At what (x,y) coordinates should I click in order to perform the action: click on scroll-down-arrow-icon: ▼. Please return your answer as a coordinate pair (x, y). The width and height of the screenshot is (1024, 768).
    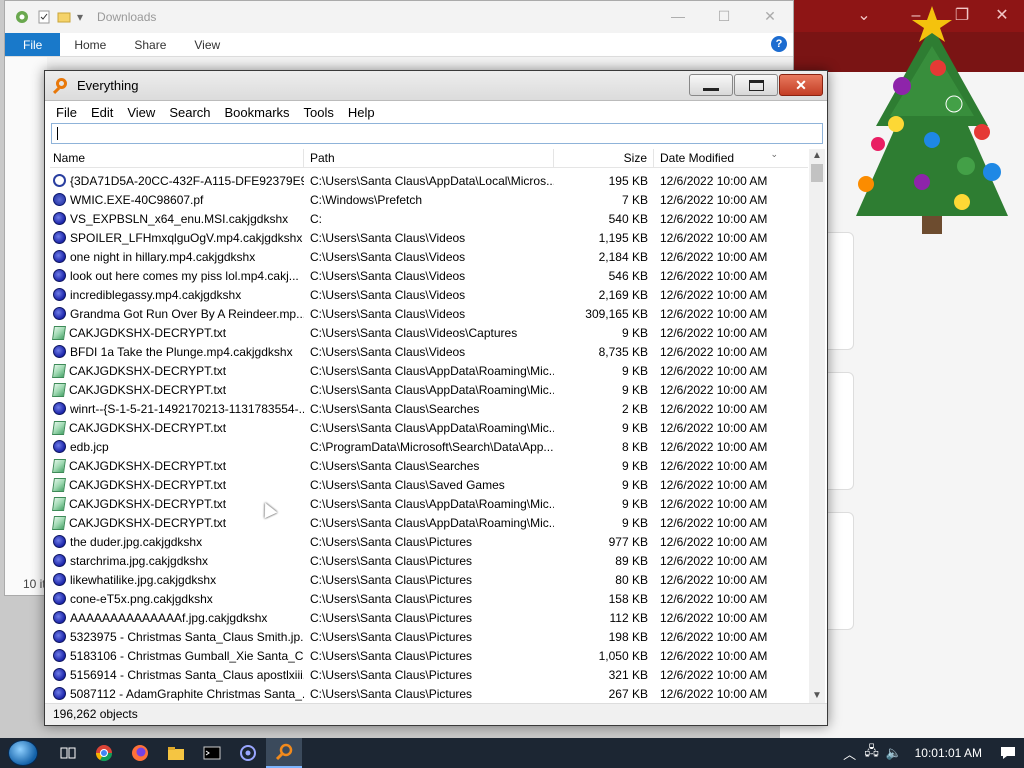
    Looking at the image, I should click on (817, 696).